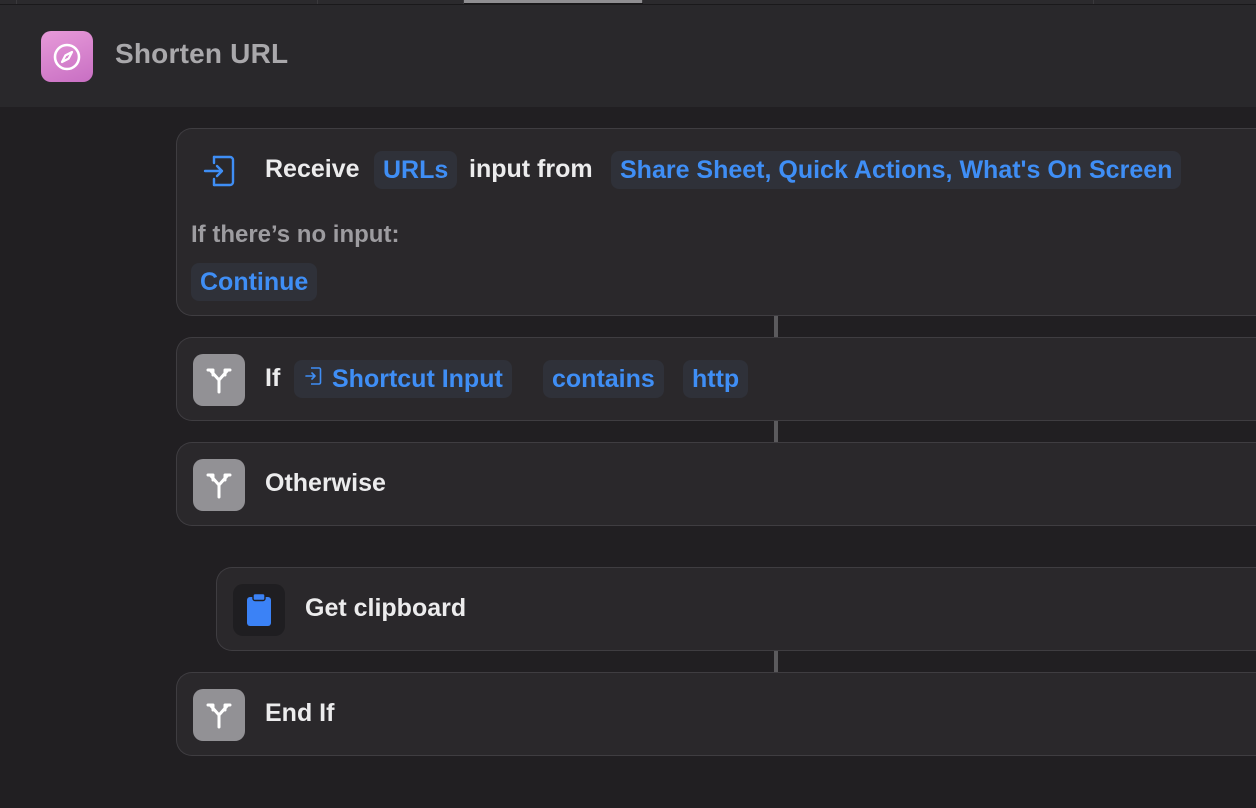 The height and width of the screenshot is (808, 1256). I want to click on shortcut-input-token: Shortcut Input, so click(403, 379).